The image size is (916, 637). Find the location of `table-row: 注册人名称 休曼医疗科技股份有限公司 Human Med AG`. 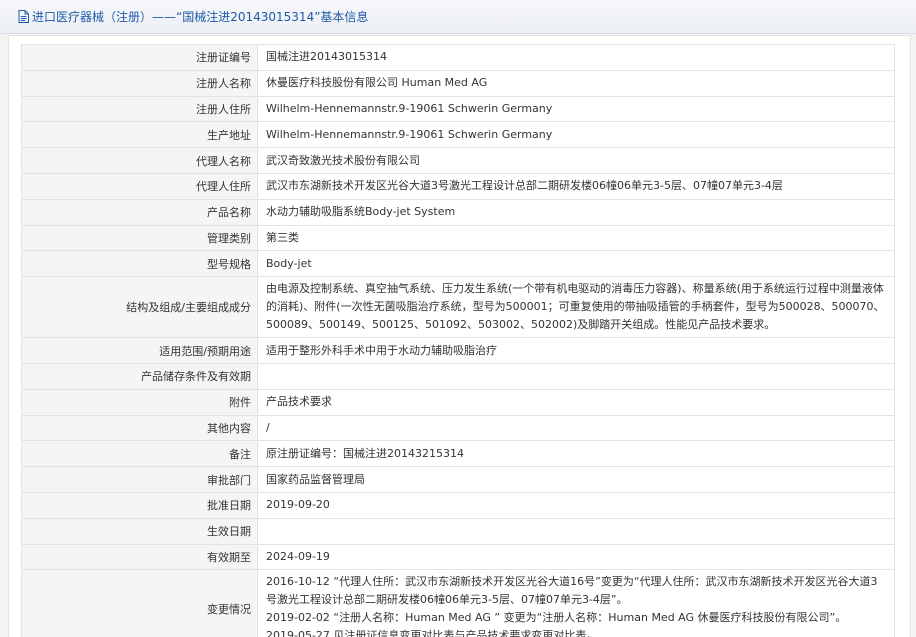

table-row: 注册人名称 休曼医疗科技股份有限公司 Human Med AG is located at coordinates (458, 83).